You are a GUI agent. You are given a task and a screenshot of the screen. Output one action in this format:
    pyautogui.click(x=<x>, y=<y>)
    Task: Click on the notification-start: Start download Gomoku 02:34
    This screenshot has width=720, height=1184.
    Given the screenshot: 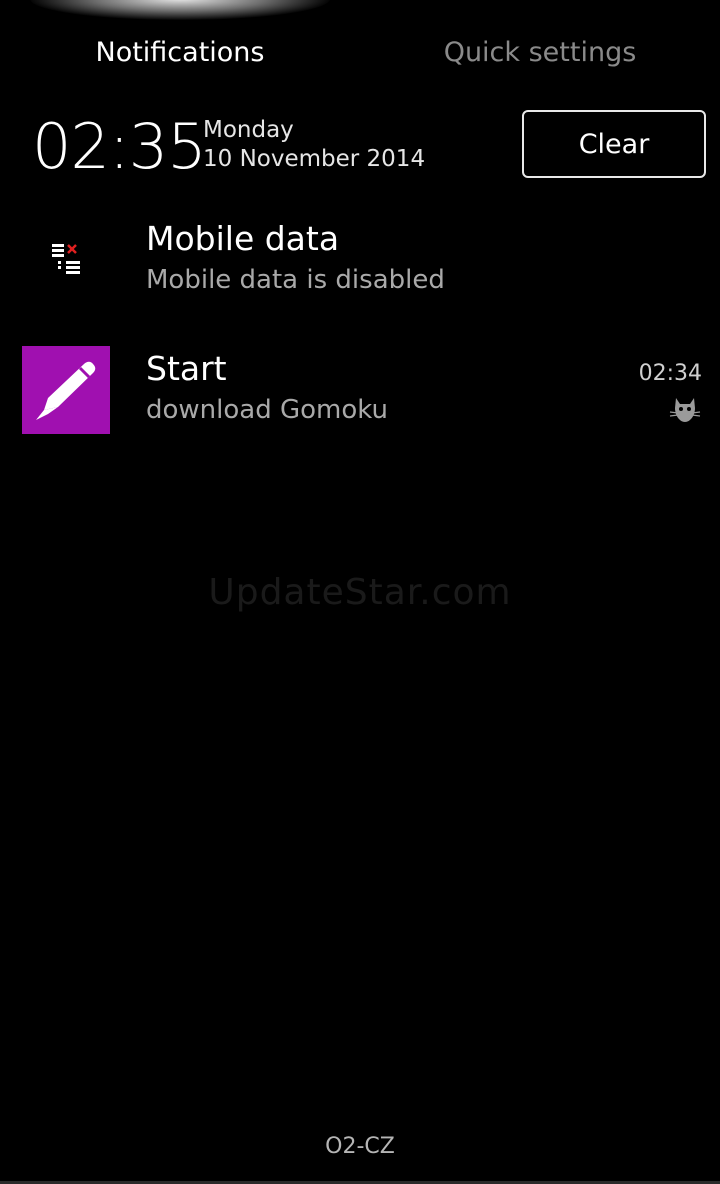 What is the action you would take?
    pyautogui.click(x=360, y=390)
    